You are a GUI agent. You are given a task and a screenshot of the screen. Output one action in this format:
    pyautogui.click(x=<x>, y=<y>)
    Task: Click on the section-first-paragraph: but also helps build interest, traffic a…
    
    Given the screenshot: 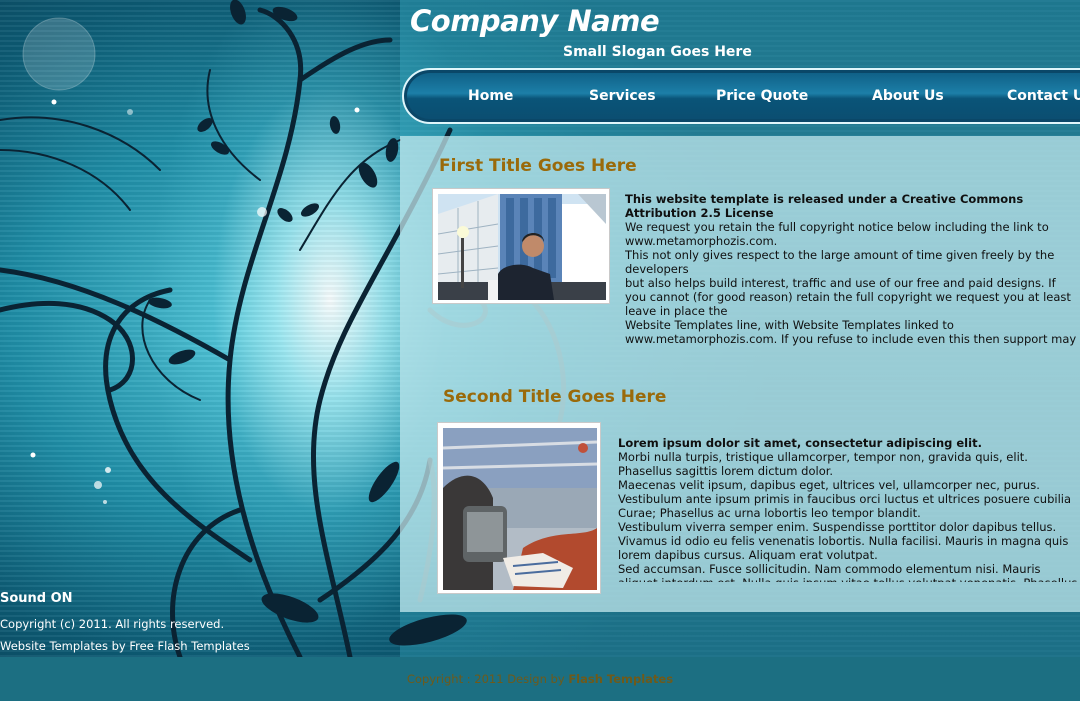 What is the action you would take?
    pyautogui.click(x=848, y=297)
    